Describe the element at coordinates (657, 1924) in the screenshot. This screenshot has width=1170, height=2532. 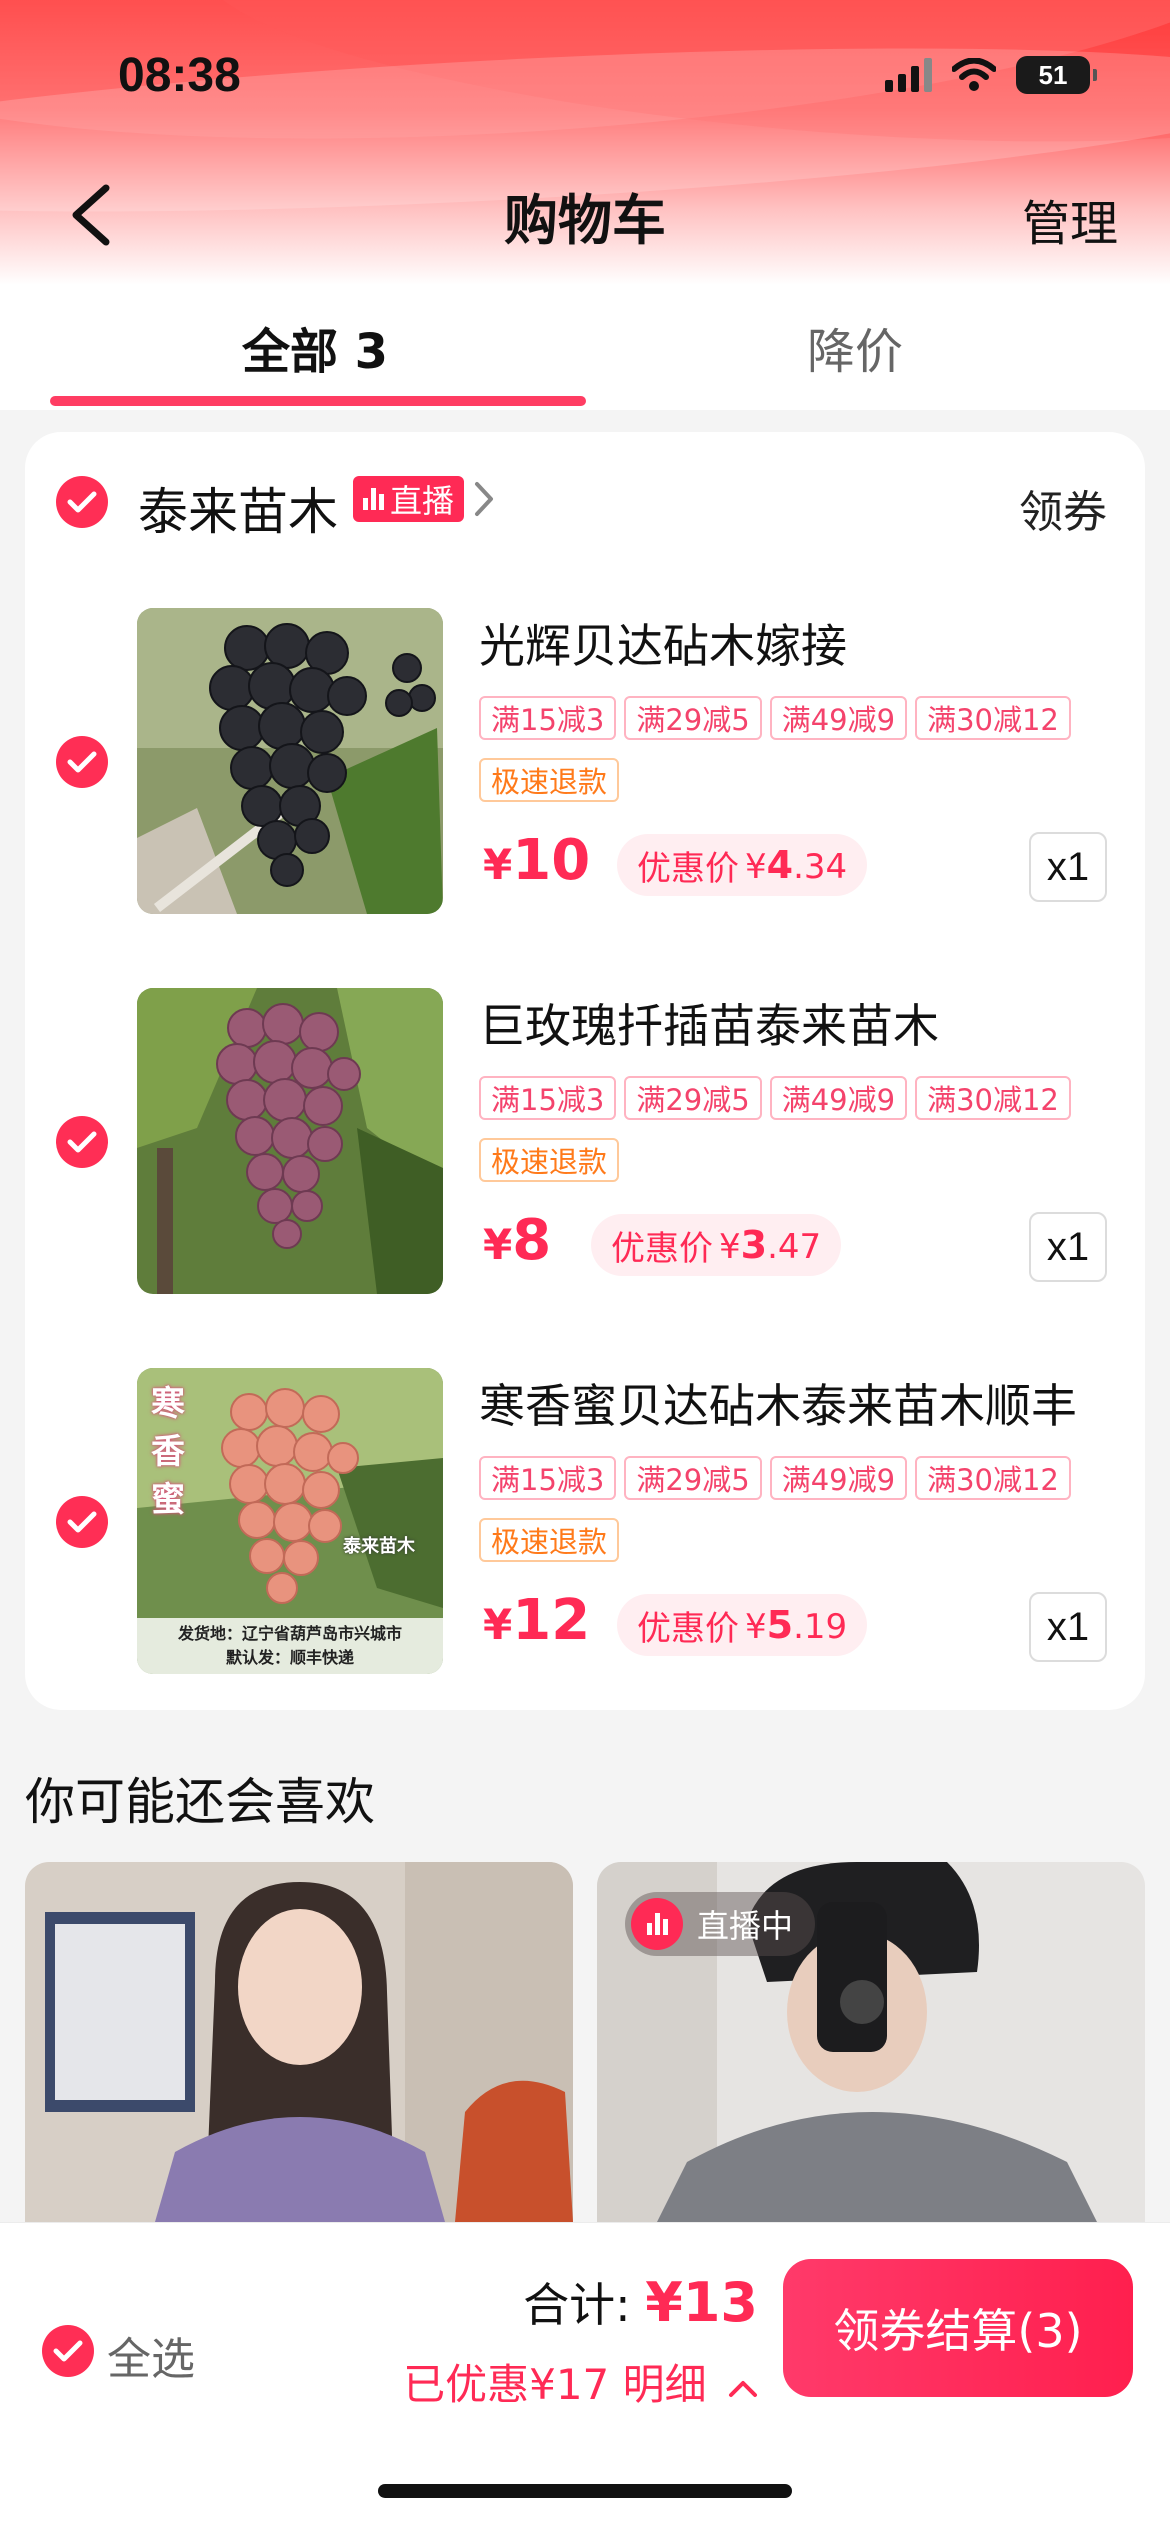
I see `live-dot-icon` at that location.